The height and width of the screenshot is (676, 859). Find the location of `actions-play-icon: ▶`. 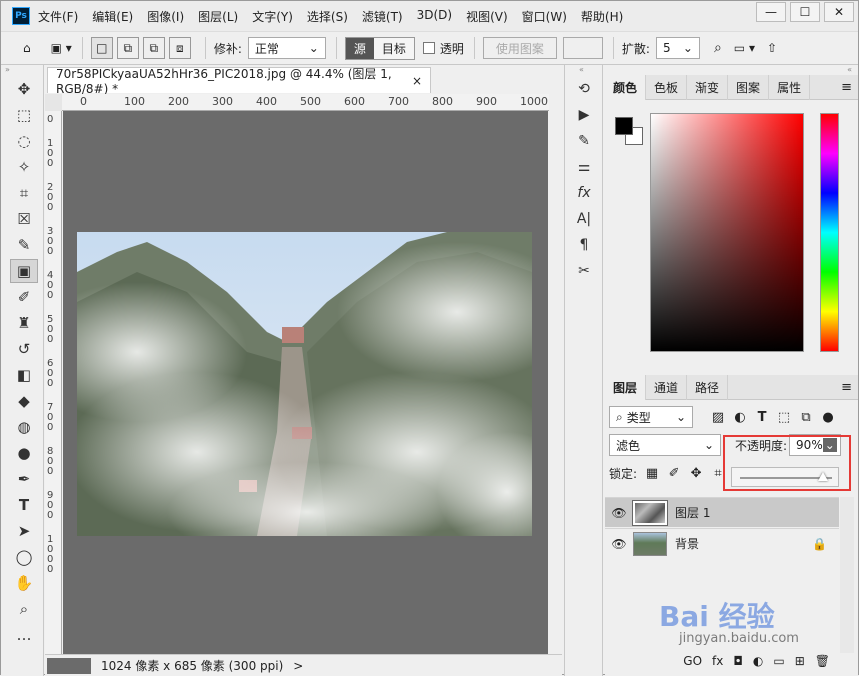

actions-play-icon: ▶ is located at coordinates (584, 115).